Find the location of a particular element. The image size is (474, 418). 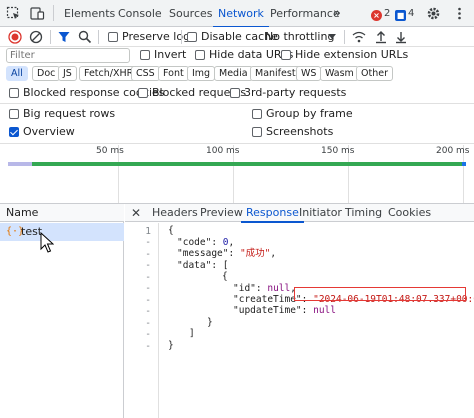

name-column-header: Name is located at coordinates (62, 213).